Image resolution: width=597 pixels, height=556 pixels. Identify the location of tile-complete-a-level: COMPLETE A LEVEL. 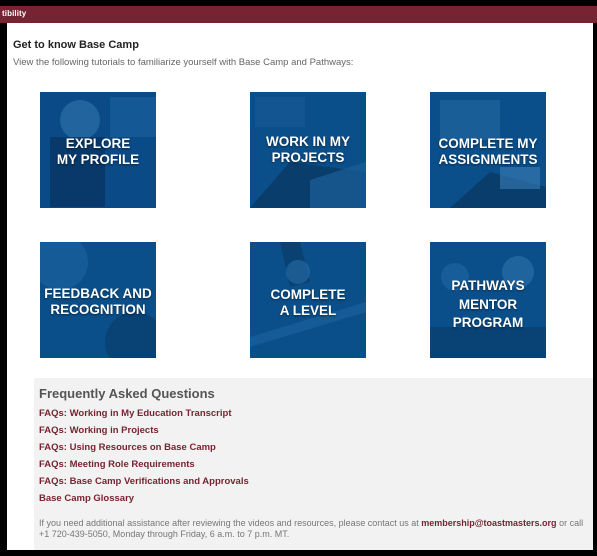
(308, 300).